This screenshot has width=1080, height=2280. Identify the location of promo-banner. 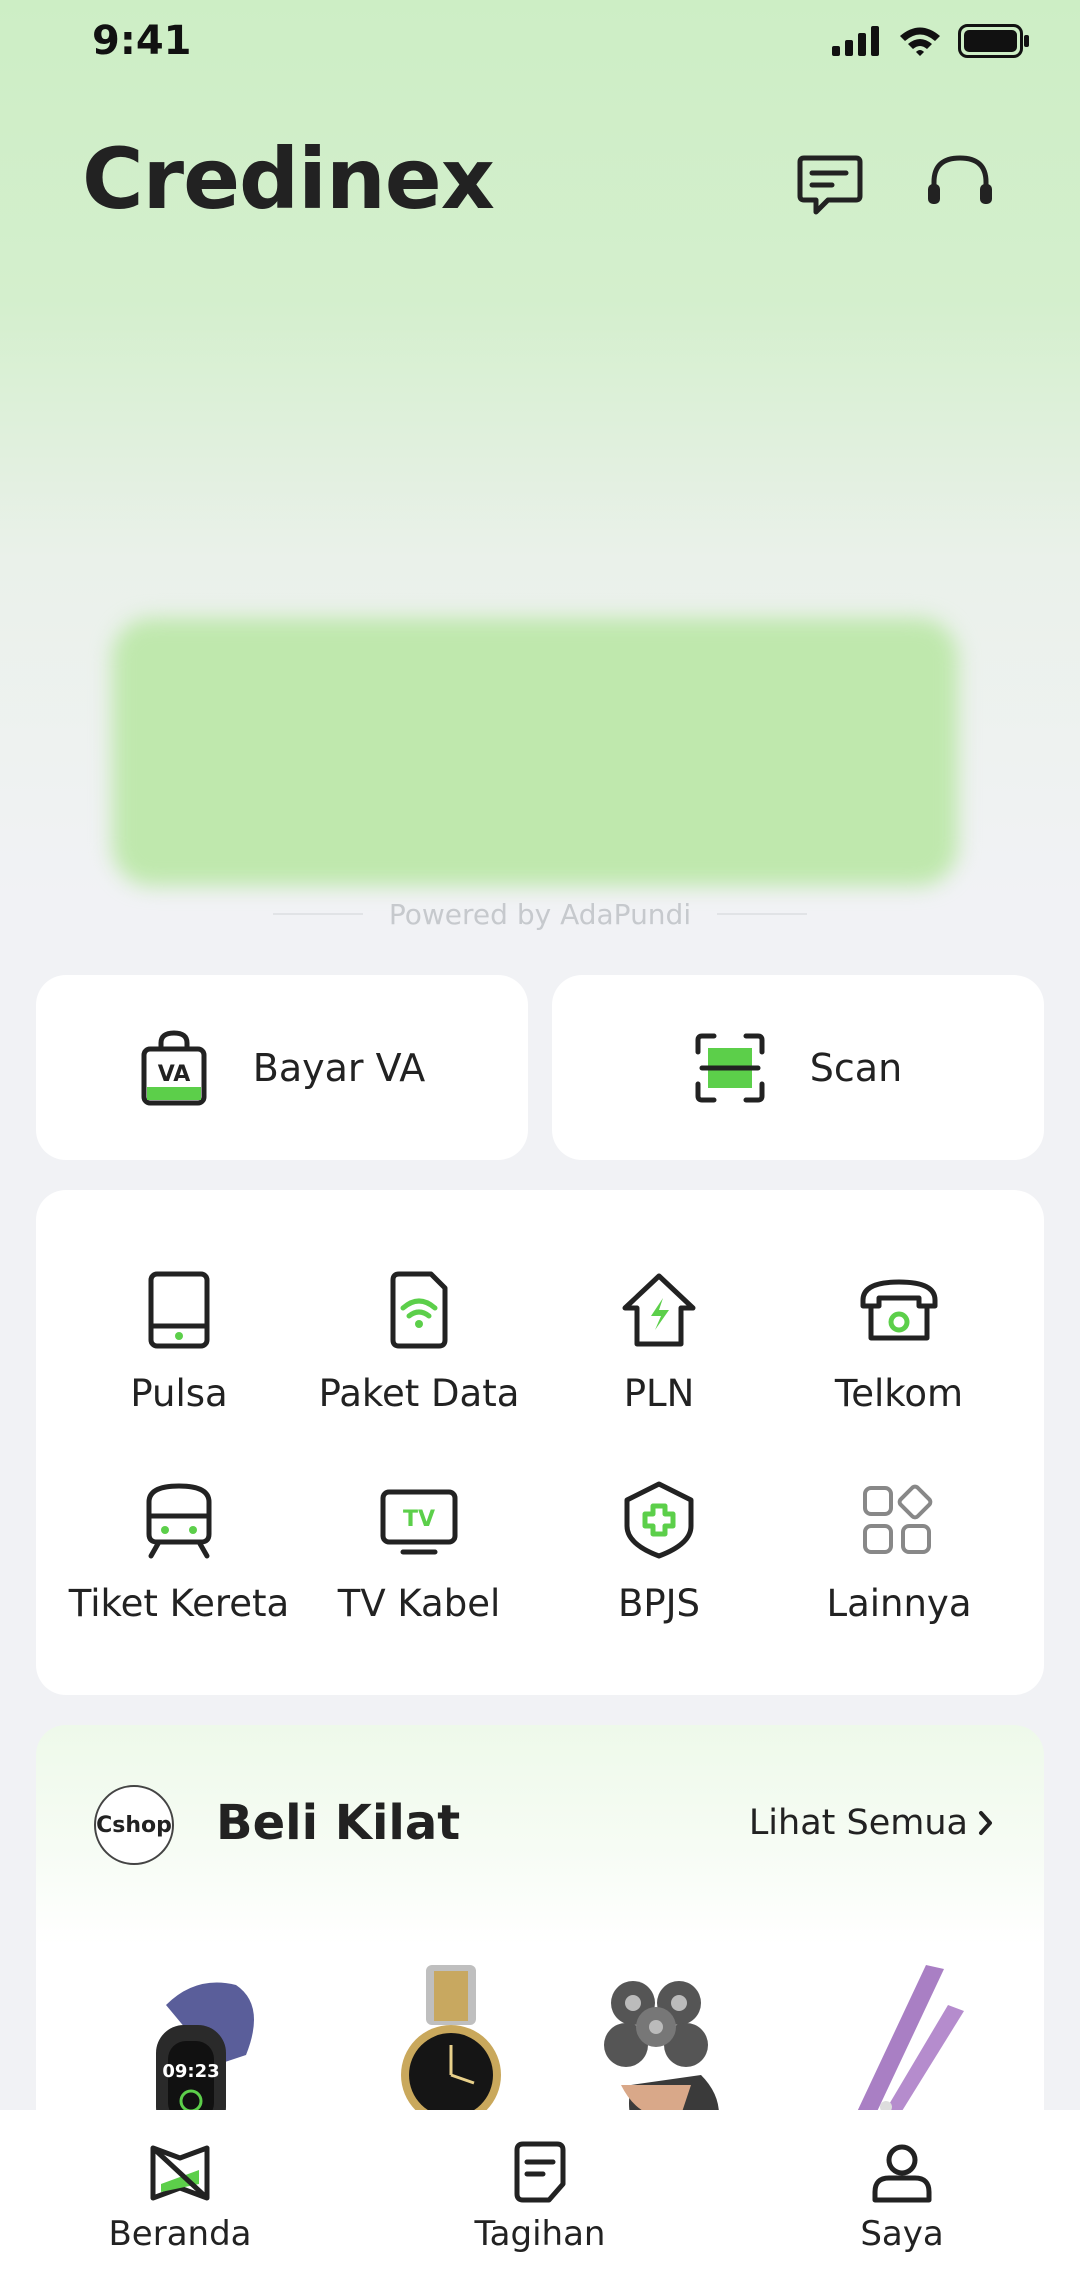
(535, 752).